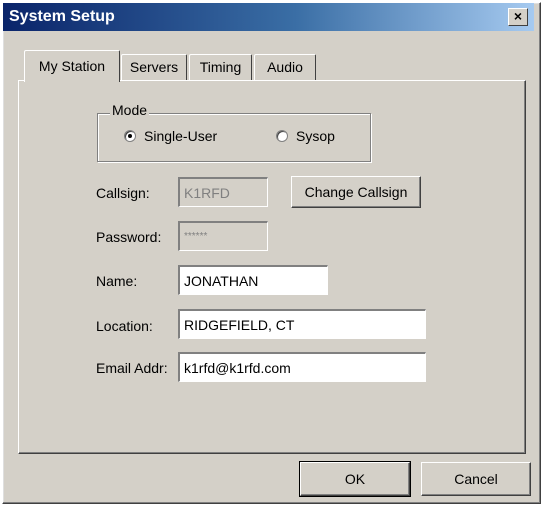 This screenshot has width=543, height=506. I want to click on email-label: Email Addr:, so click(132, 368).